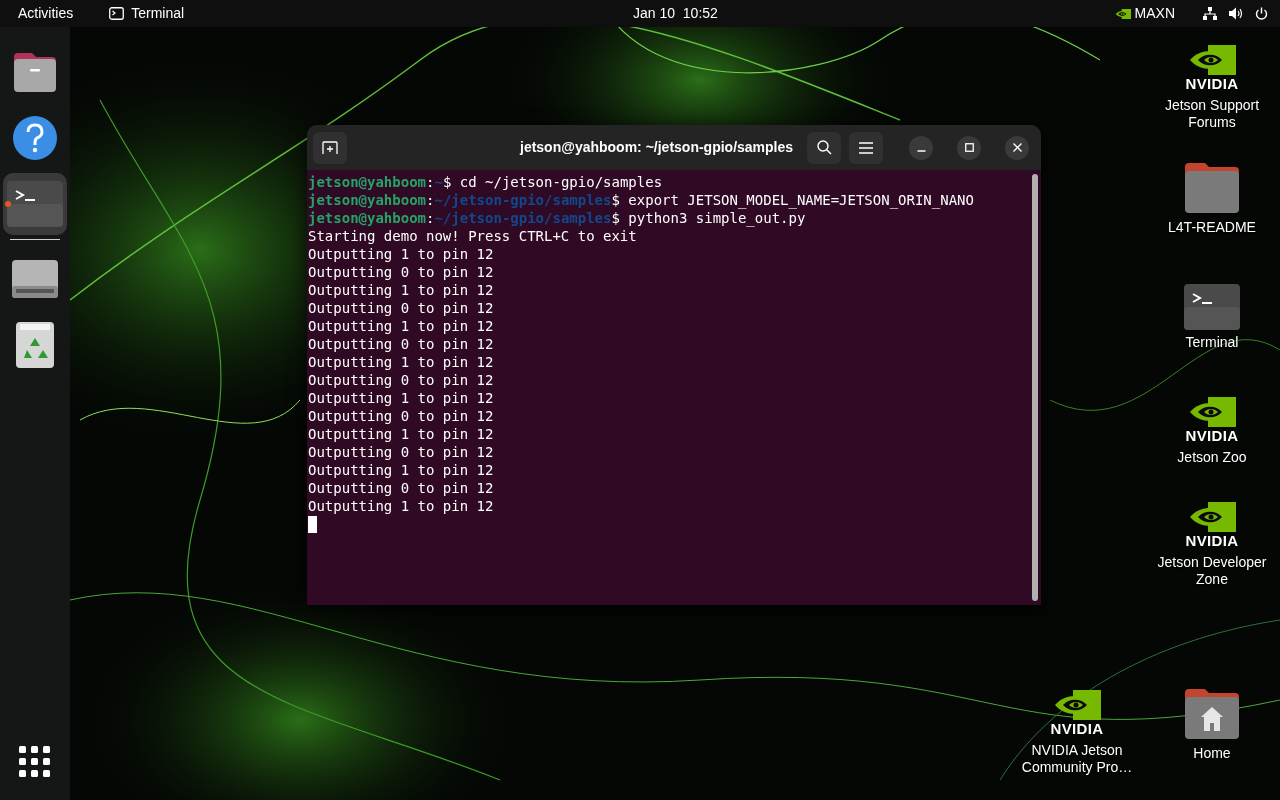  I want to click on close-button, so click(1017, 147).